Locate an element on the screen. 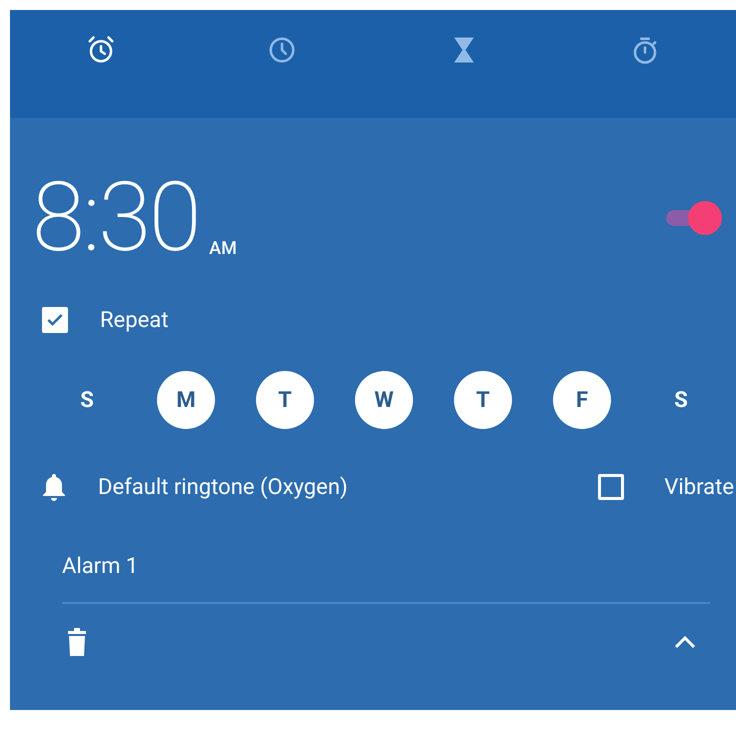 The height and width of the screenshot is (738, 736). alarm-time: 8:30 is located at coordinates (116, 218).